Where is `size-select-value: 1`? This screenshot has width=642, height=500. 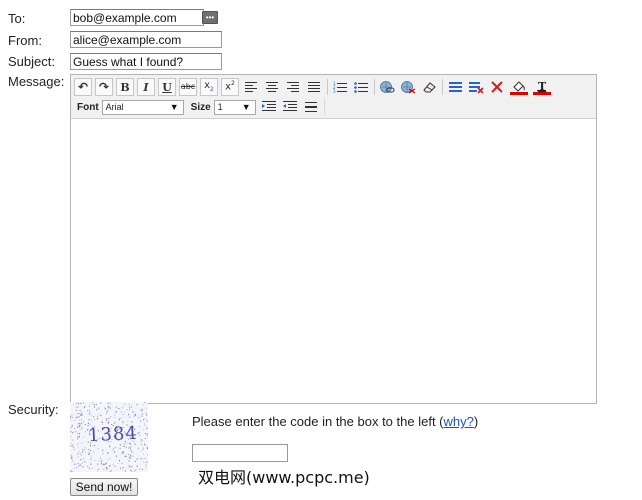 size-select-value: 1 is located at coordinates (220, 107).